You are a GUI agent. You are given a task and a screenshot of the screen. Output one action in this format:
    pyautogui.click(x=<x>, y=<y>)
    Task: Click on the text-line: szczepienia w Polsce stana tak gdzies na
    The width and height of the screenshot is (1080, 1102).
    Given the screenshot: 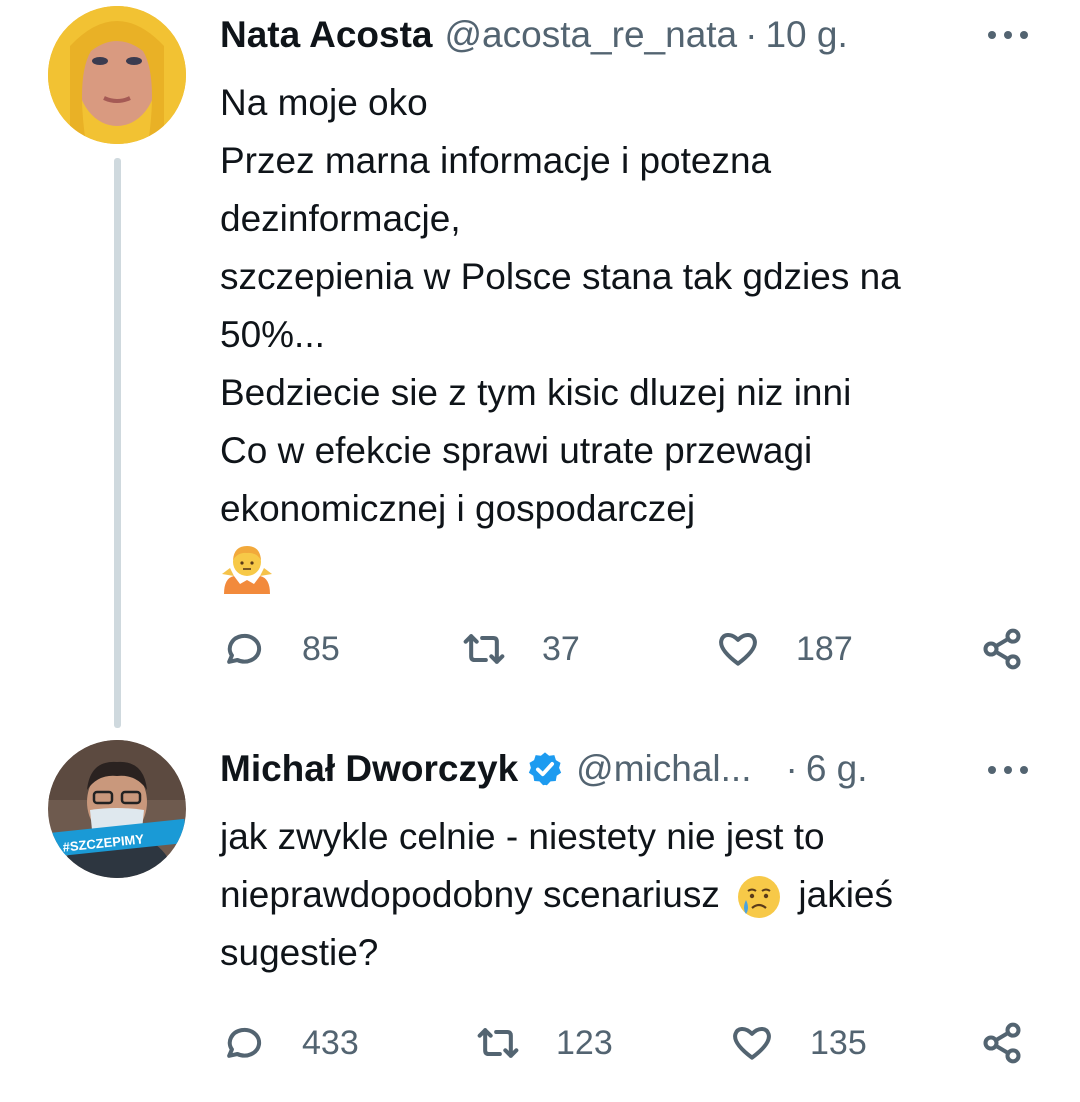 What is the action you would take?
    pyautogui.click(x=560, y=276)
    